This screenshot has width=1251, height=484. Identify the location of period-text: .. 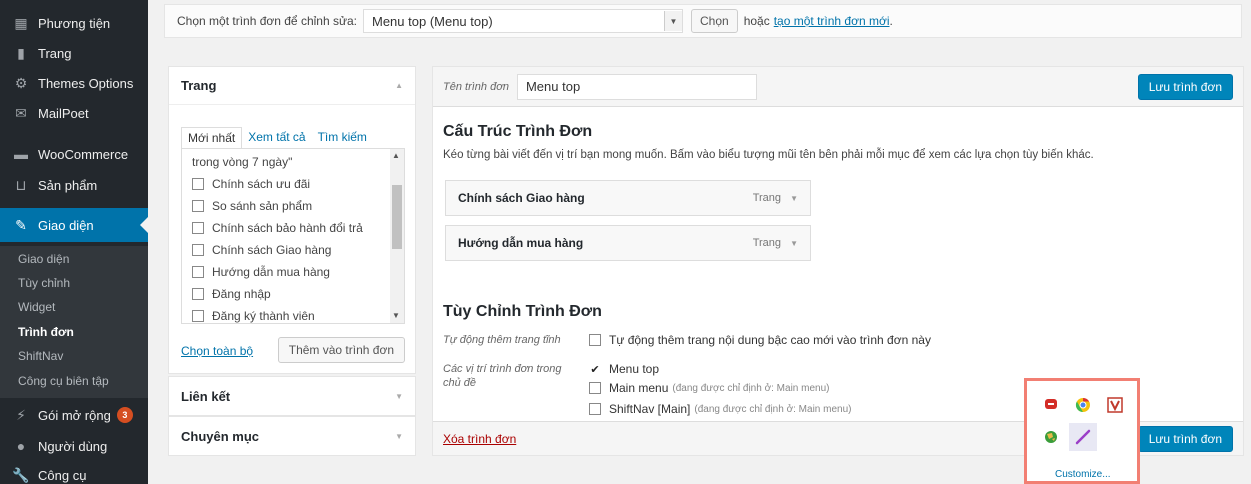
(891, 21).